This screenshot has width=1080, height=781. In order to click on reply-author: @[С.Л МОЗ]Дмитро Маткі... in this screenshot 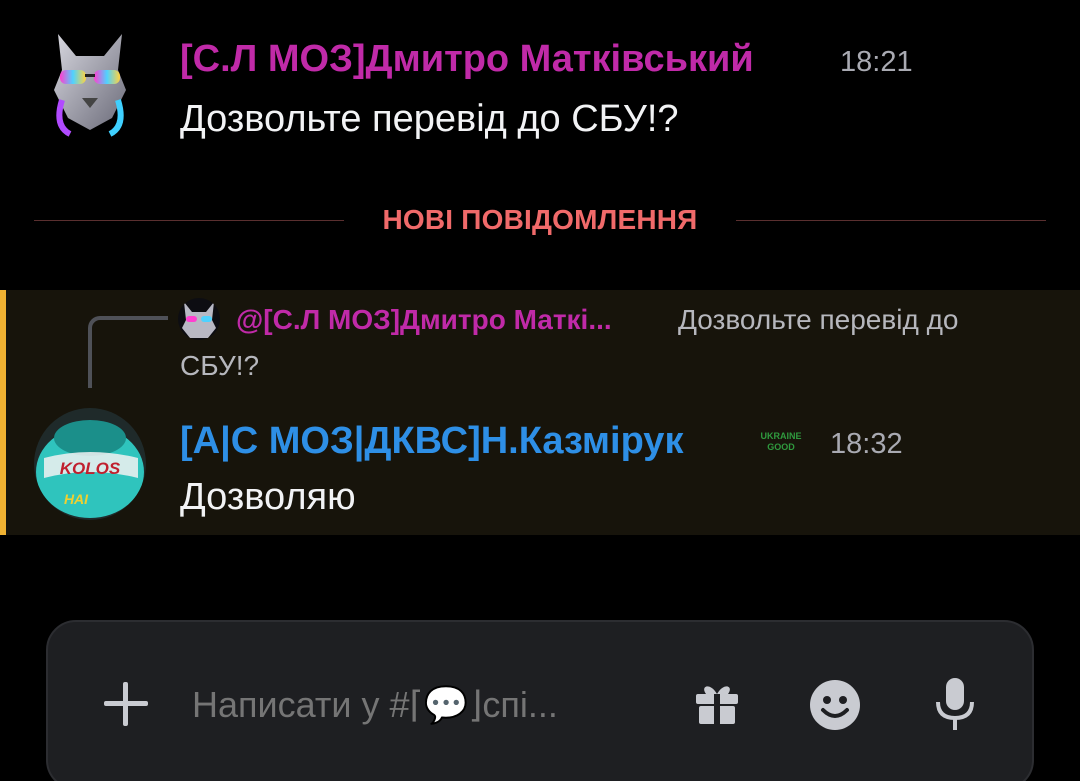, I will do `click(424, 320)`.